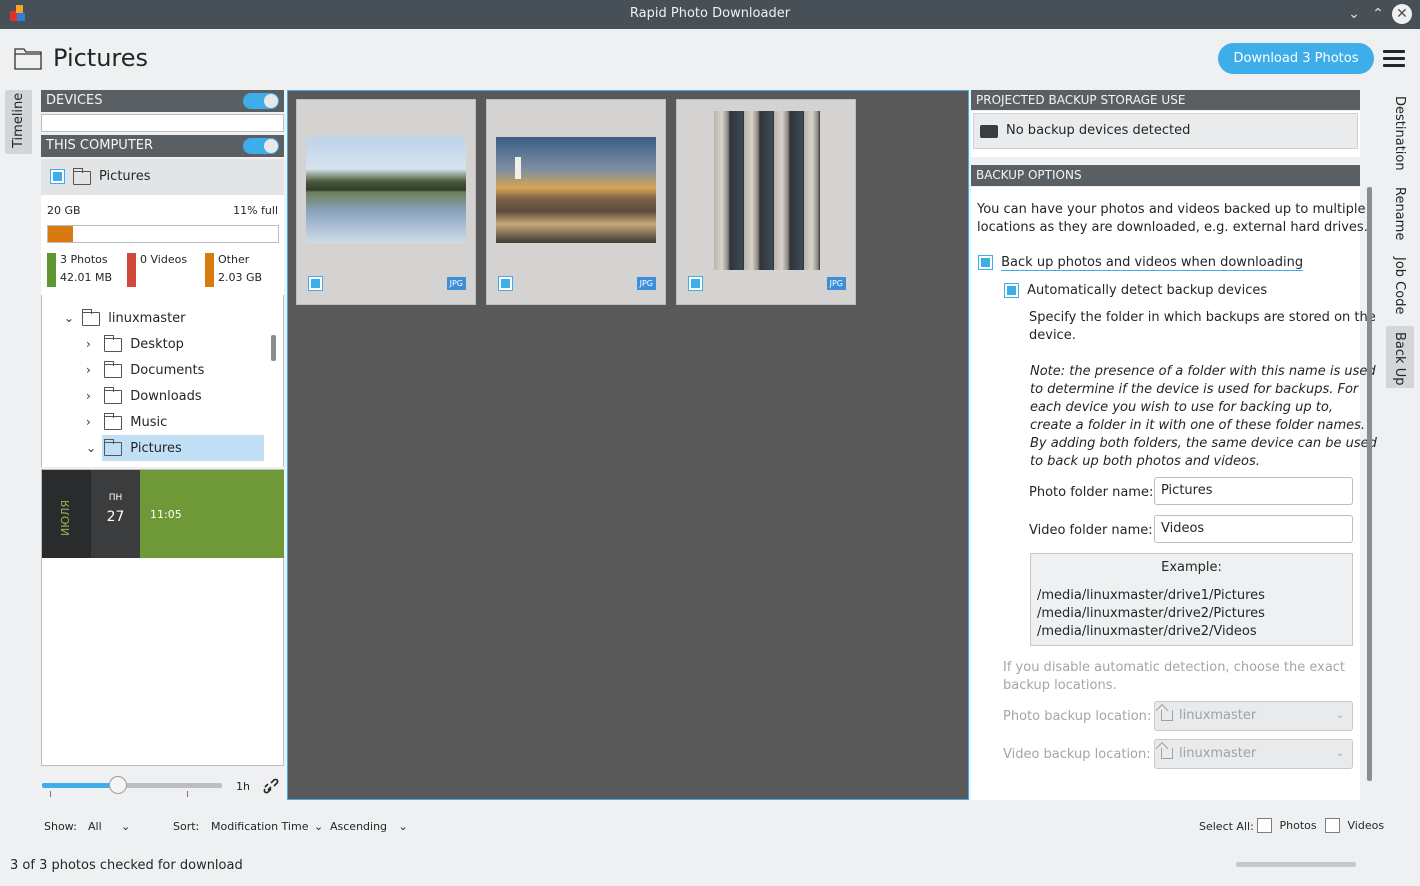 The height and width of the screenshot is (886, 1420). What do you see at coordinates (132, 787) in the screenshot?
I see `timeline-slider` at bounding box center [132, 787].